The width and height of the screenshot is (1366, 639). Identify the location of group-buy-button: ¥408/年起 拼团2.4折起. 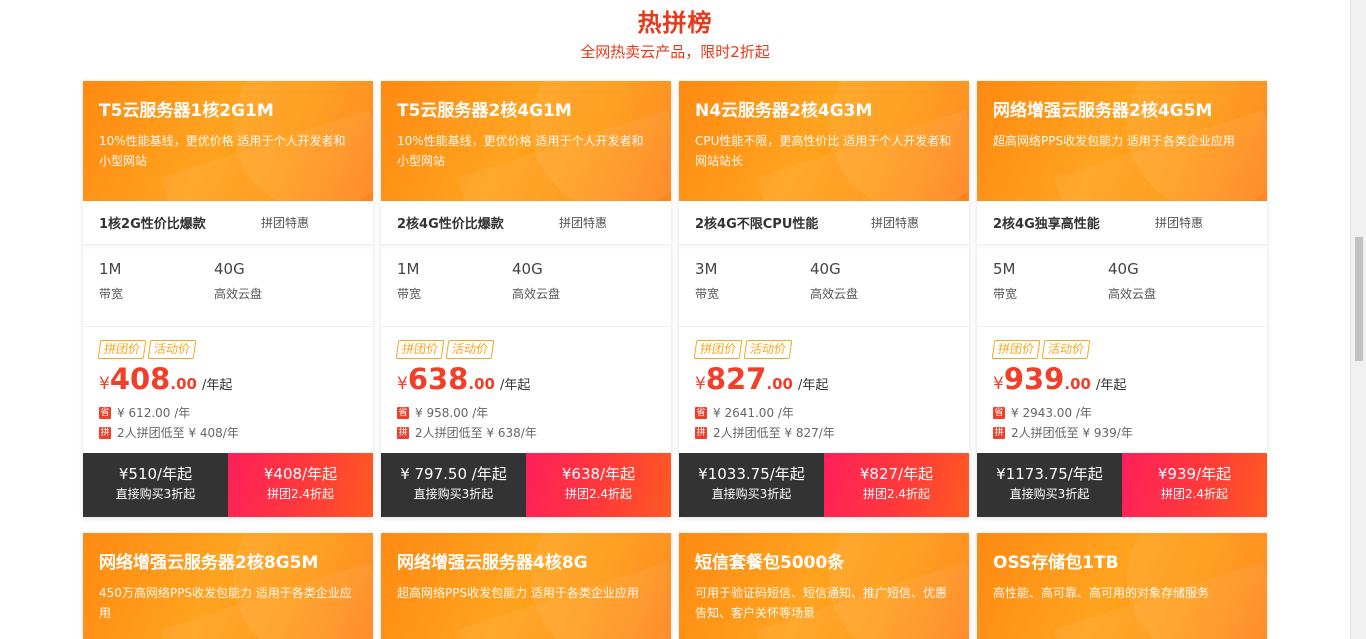
(300, 485).